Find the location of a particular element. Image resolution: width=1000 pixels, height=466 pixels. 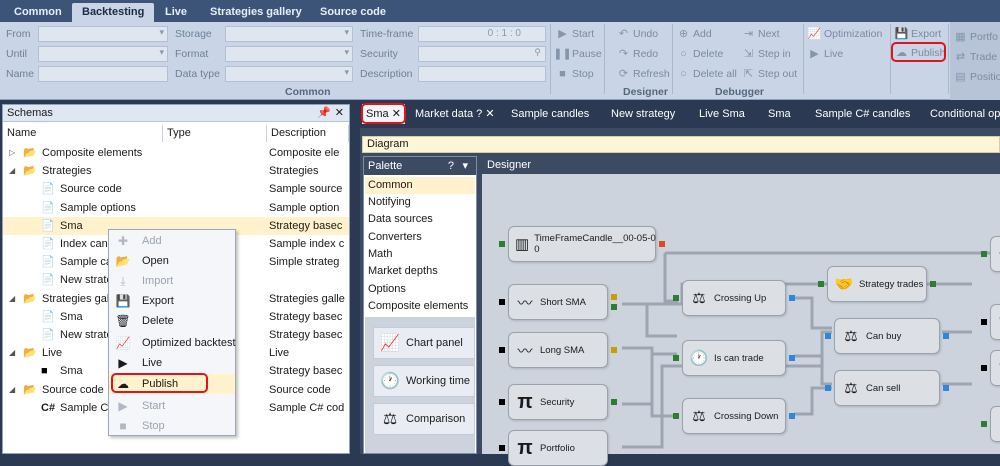

column-description: Description is located at coordinates (308, 133).